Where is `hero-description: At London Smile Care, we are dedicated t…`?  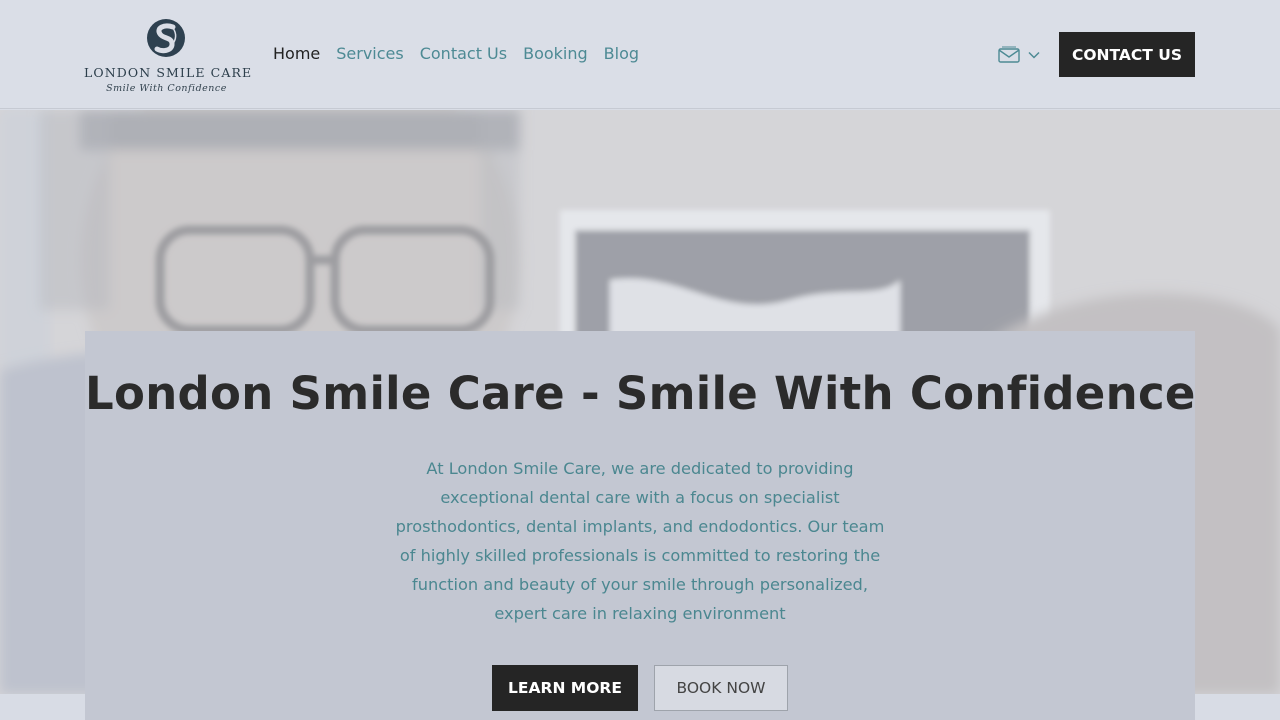
hero-description: At London Smile Care, we are dedicated t… is located at coordinates (640, 541).